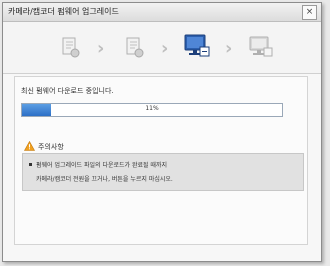 This screenshot has height=266, width=330. Describe the element at coordinates (63, 11) in the screenshot. I see `window-title: 카메라/캠코더 펌웨어 업그레이드` at that location.